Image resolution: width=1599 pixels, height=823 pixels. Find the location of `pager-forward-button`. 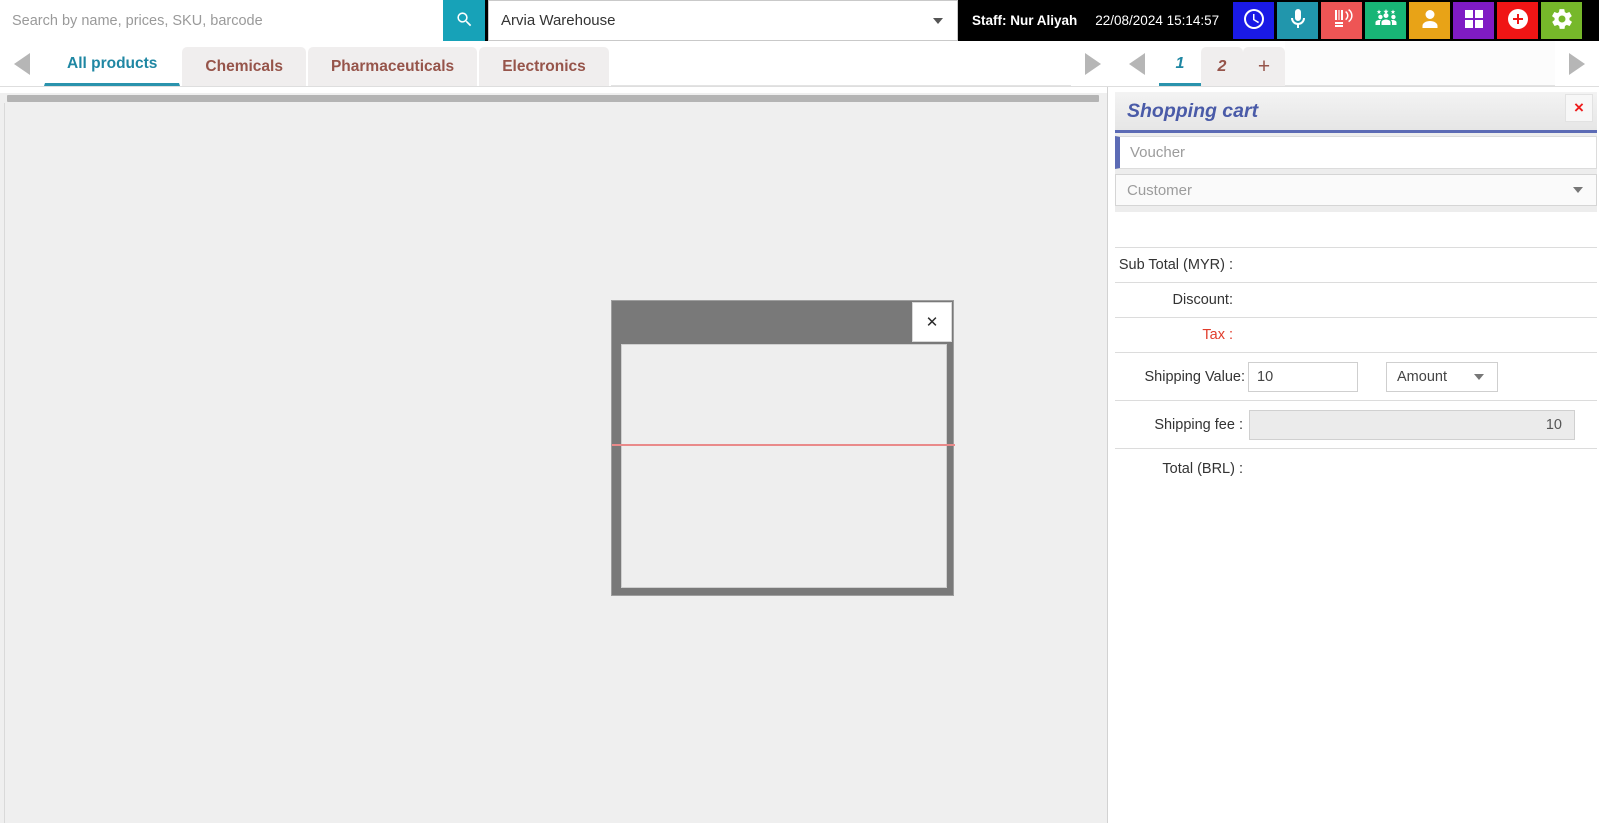

pager-forward-button is located at coordinates (1577, 63).